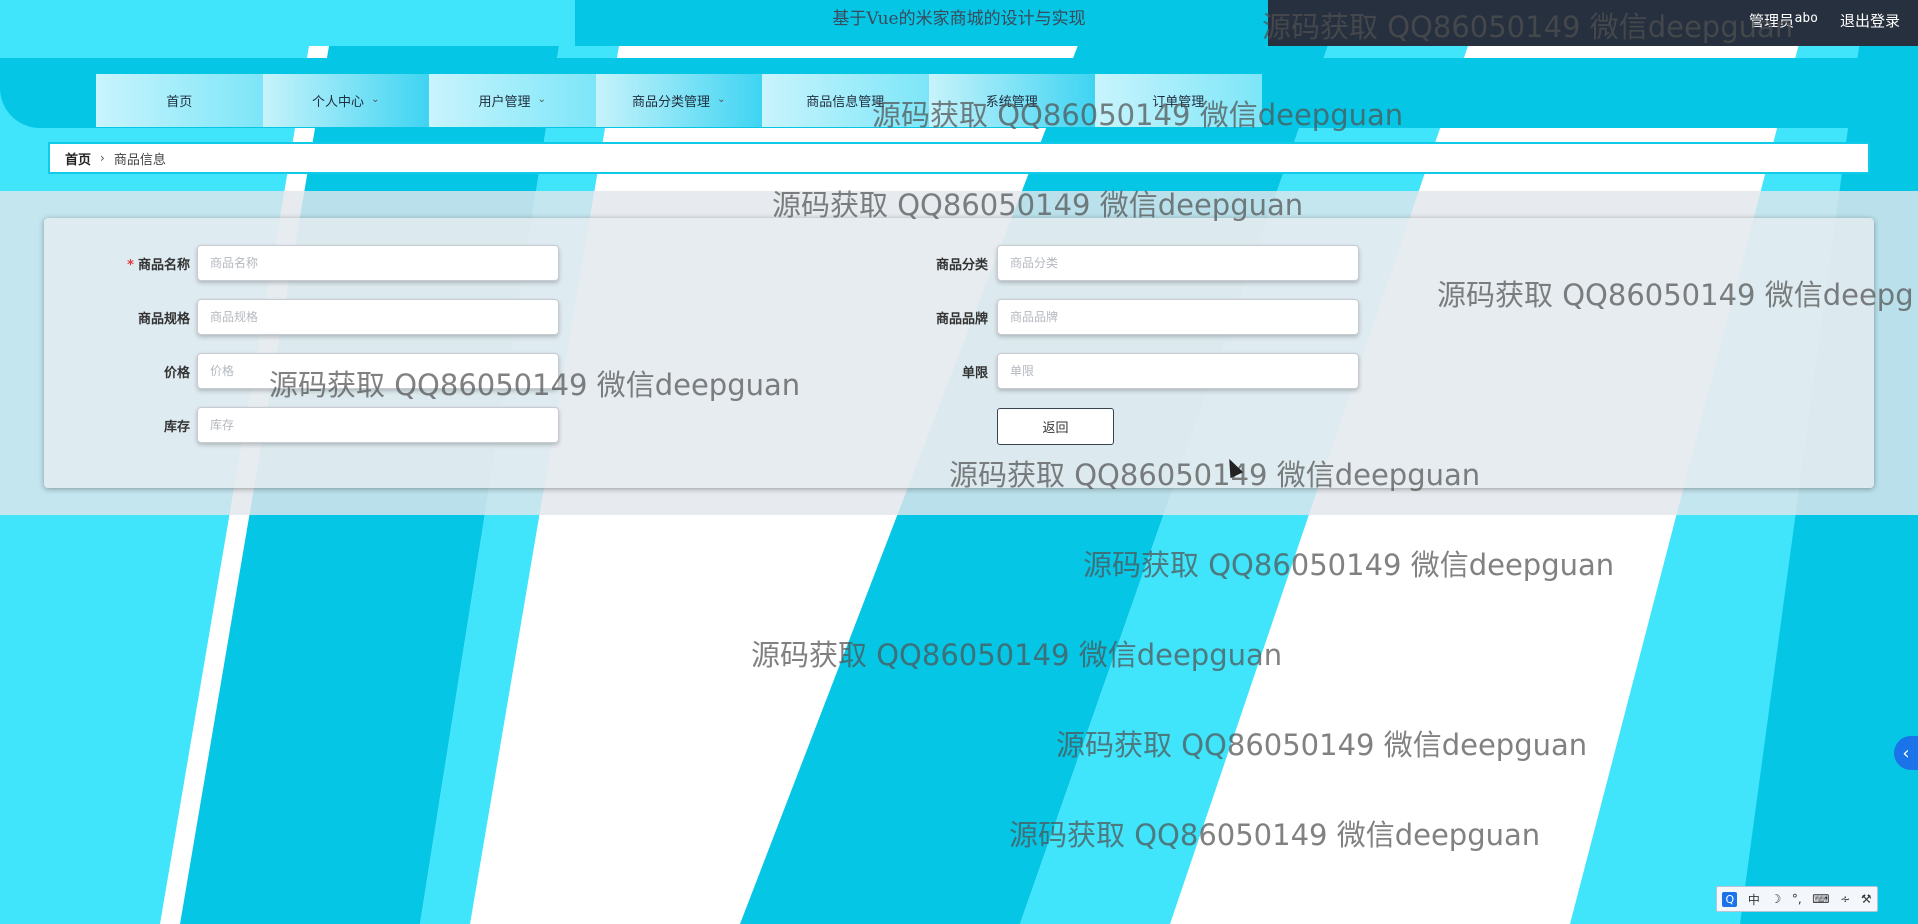 This screenshot has height=924, width=1918. I want to click on breadcrumb-home: 首页, so click(78, 158).